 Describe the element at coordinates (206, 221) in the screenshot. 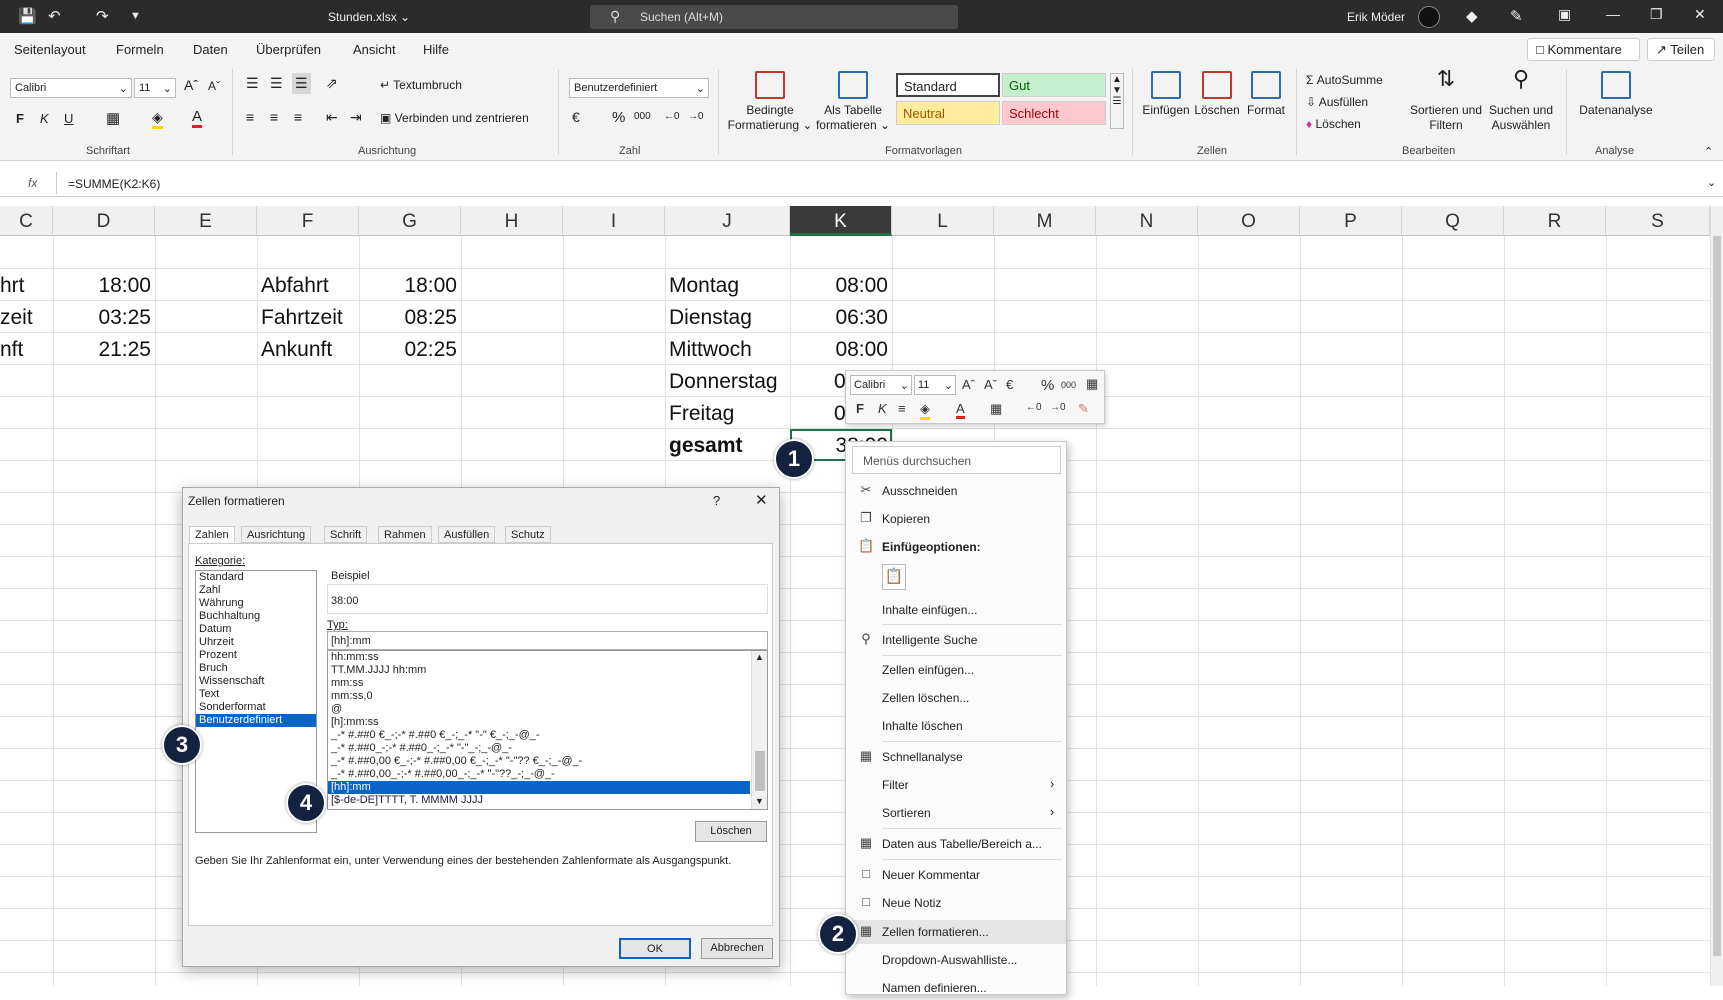

I see `col-header-e: E` at that location.